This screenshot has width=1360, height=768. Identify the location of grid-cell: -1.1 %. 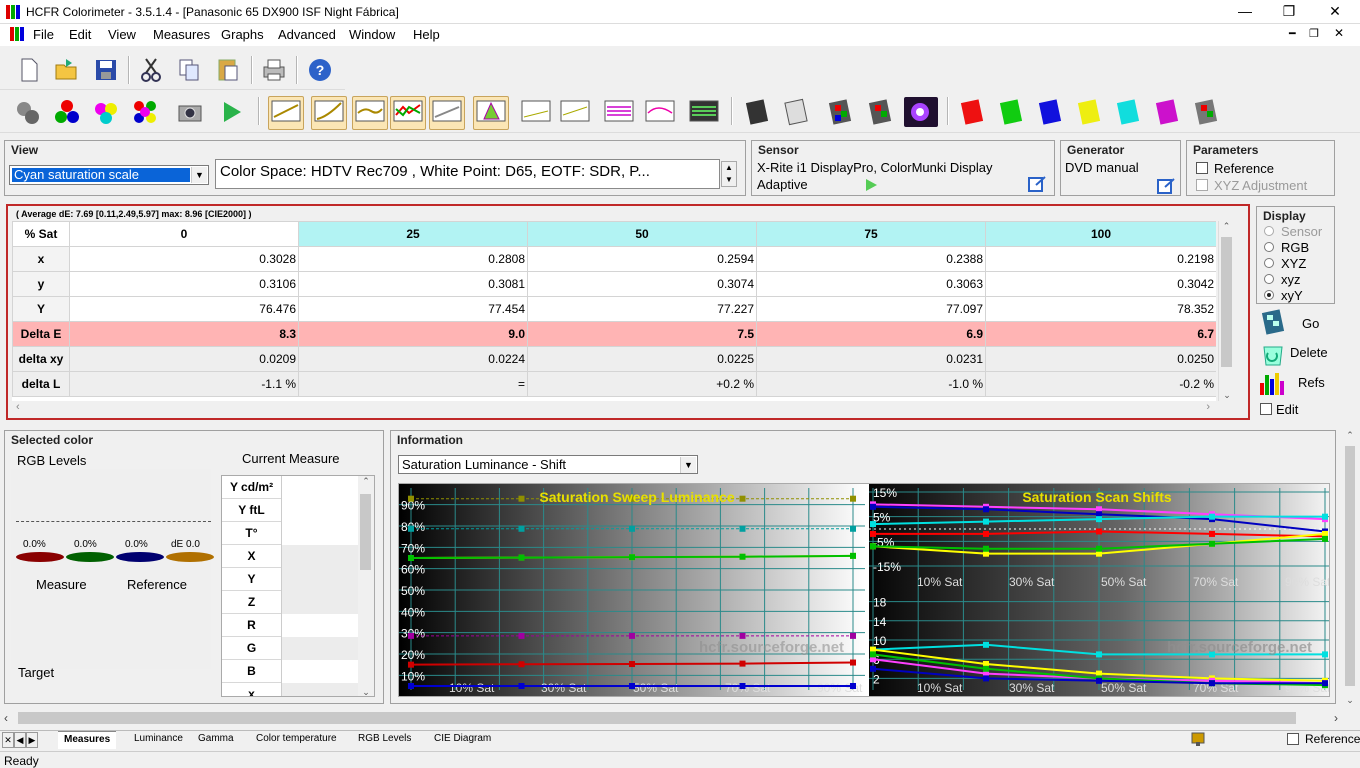
(184, 384).